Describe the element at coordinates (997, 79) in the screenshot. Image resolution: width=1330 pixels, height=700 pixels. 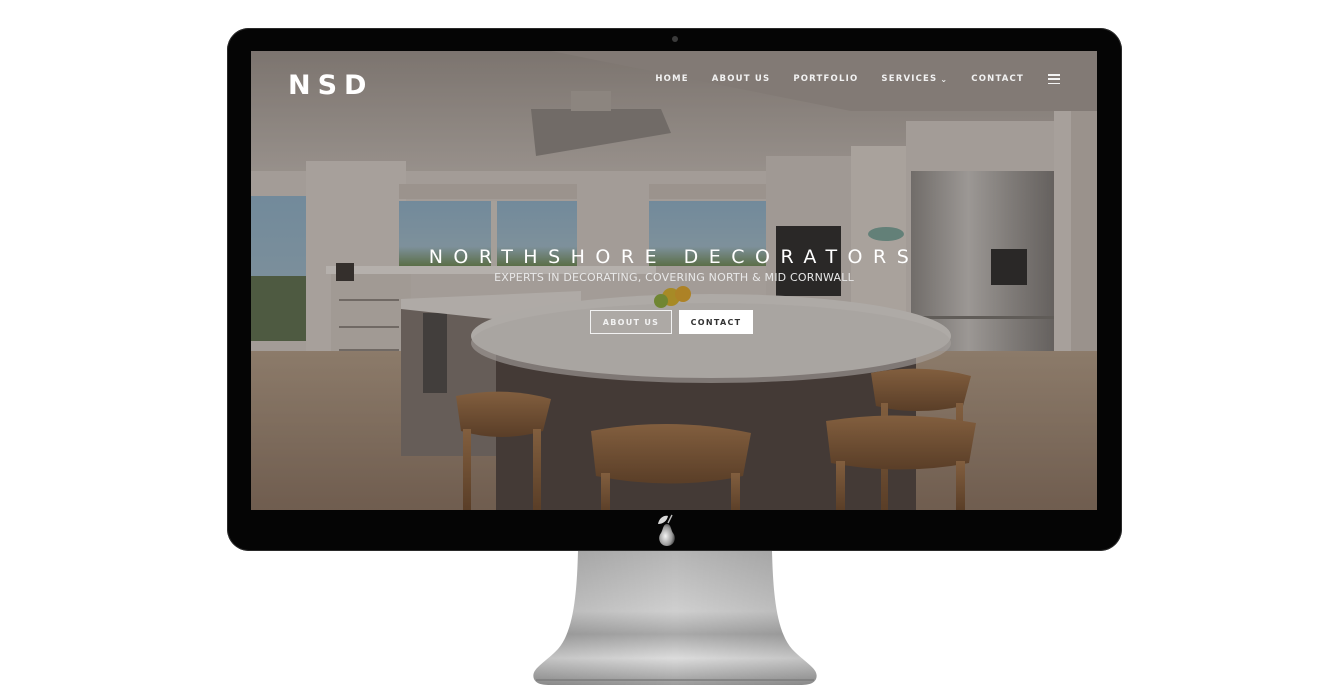
I see `nav-contact: CONTACT` at that location.